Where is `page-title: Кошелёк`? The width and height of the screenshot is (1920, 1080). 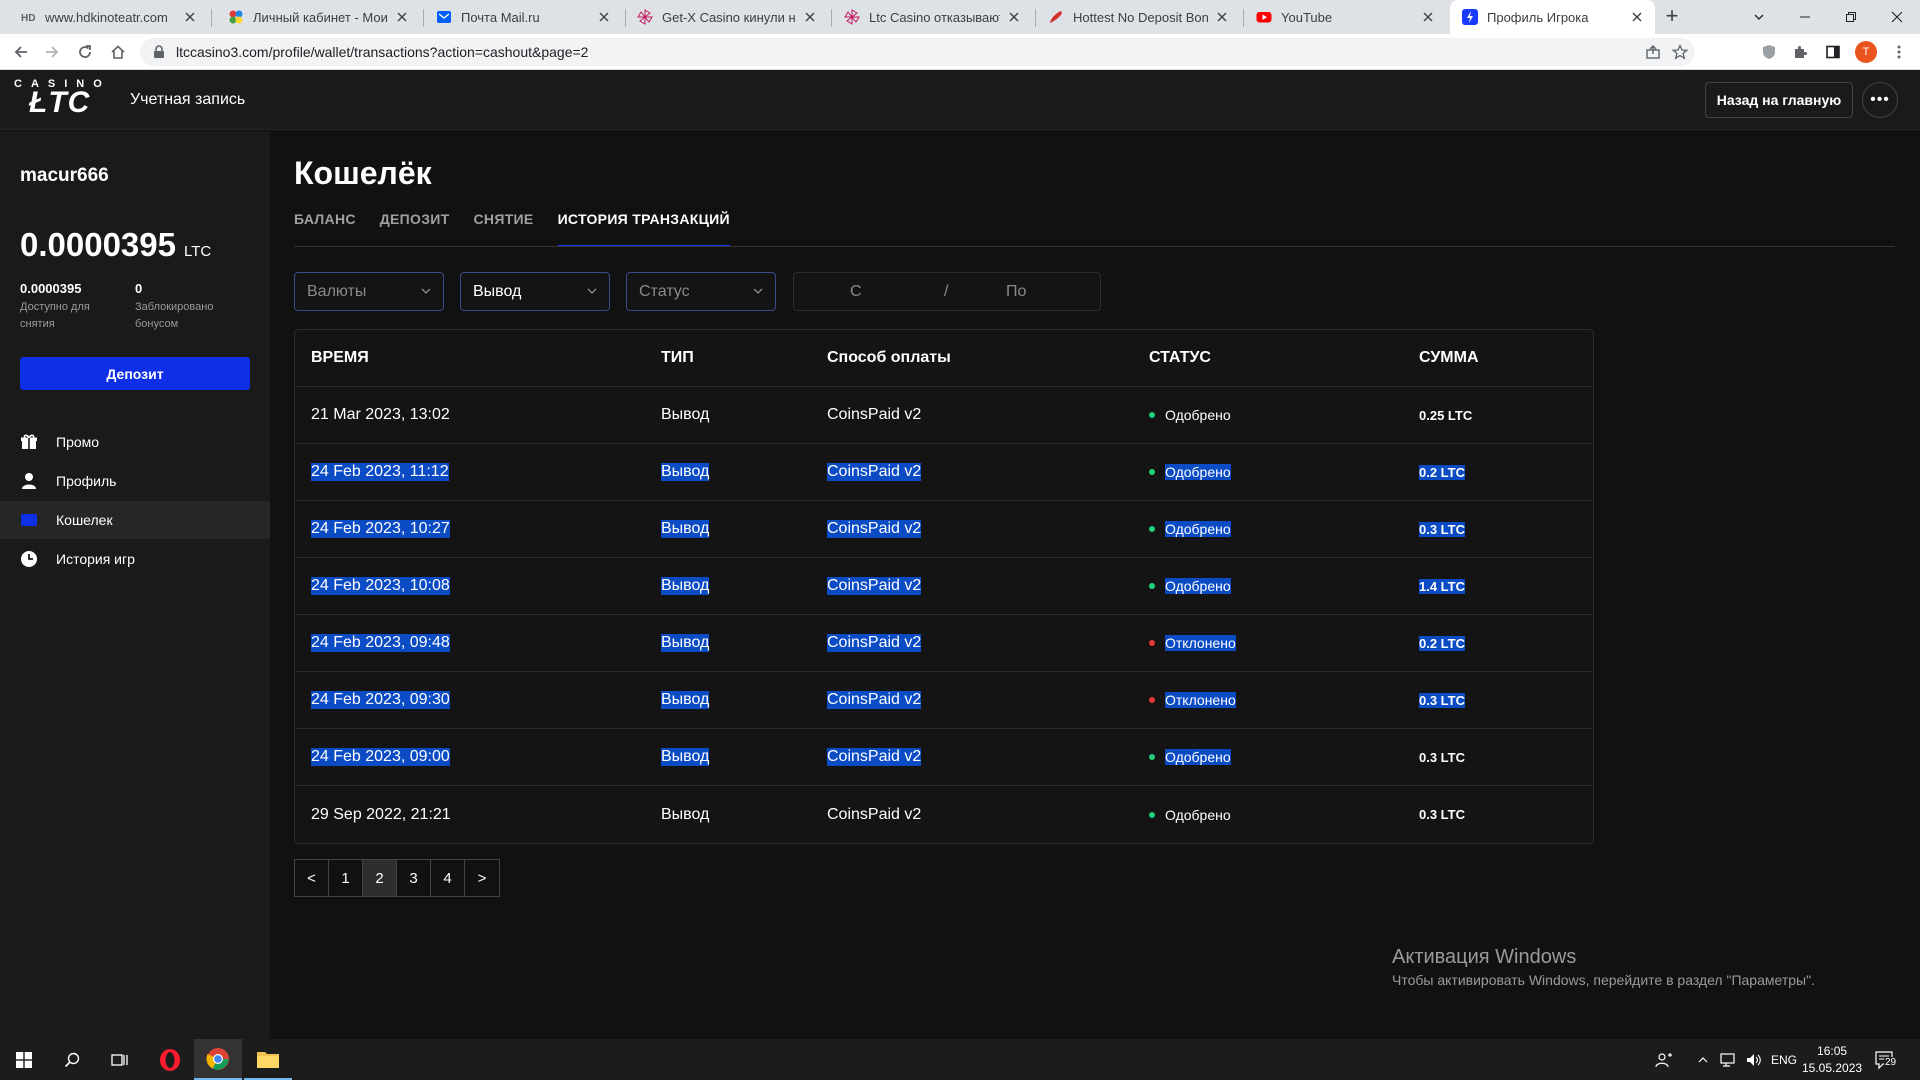 page-title: Кошелёк is located at coordinates (363, 173).